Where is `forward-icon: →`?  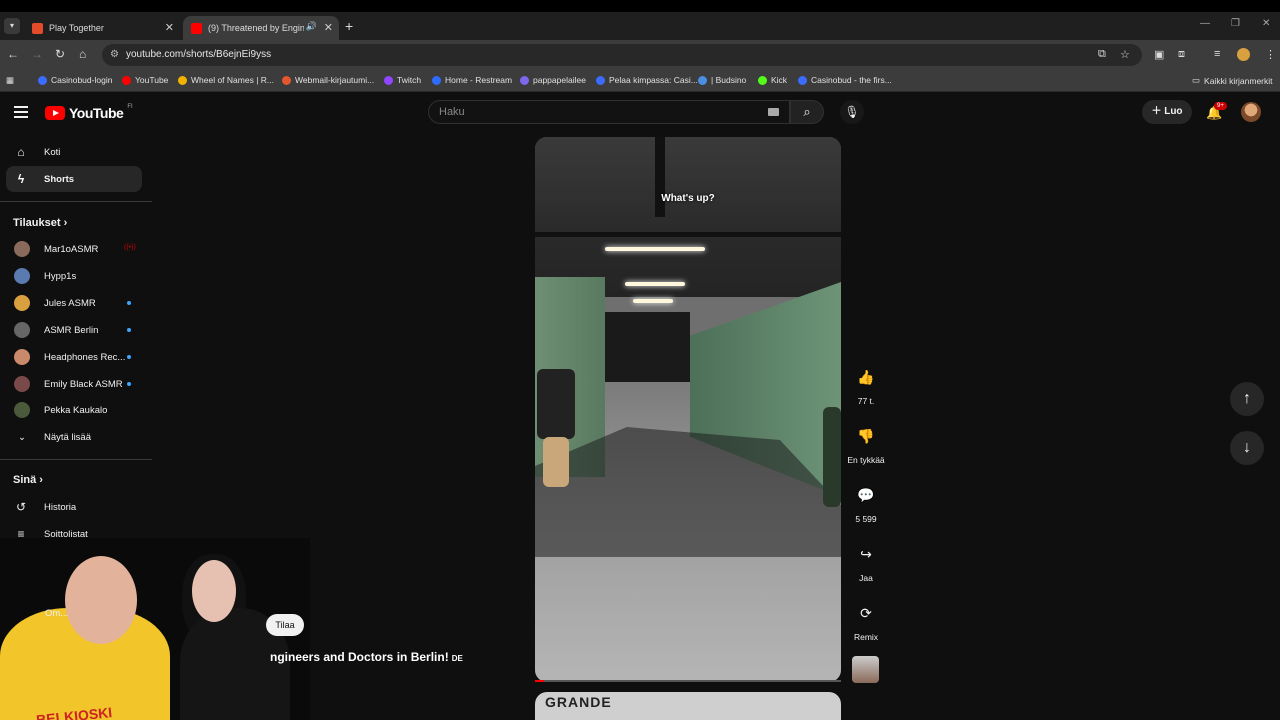
forward-icon: → is located at coordinates (37, 54).